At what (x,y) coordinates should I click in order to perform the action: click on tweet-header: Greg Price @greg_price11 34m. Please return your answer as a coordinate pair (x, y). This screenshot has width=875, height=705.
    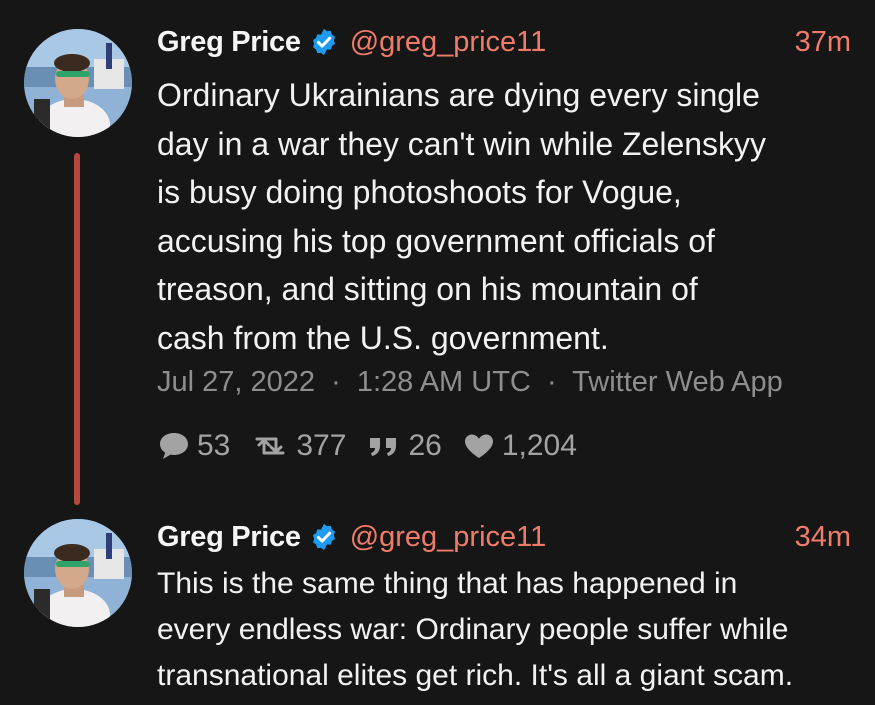
    Looking at the image, I should click on (504, 537).